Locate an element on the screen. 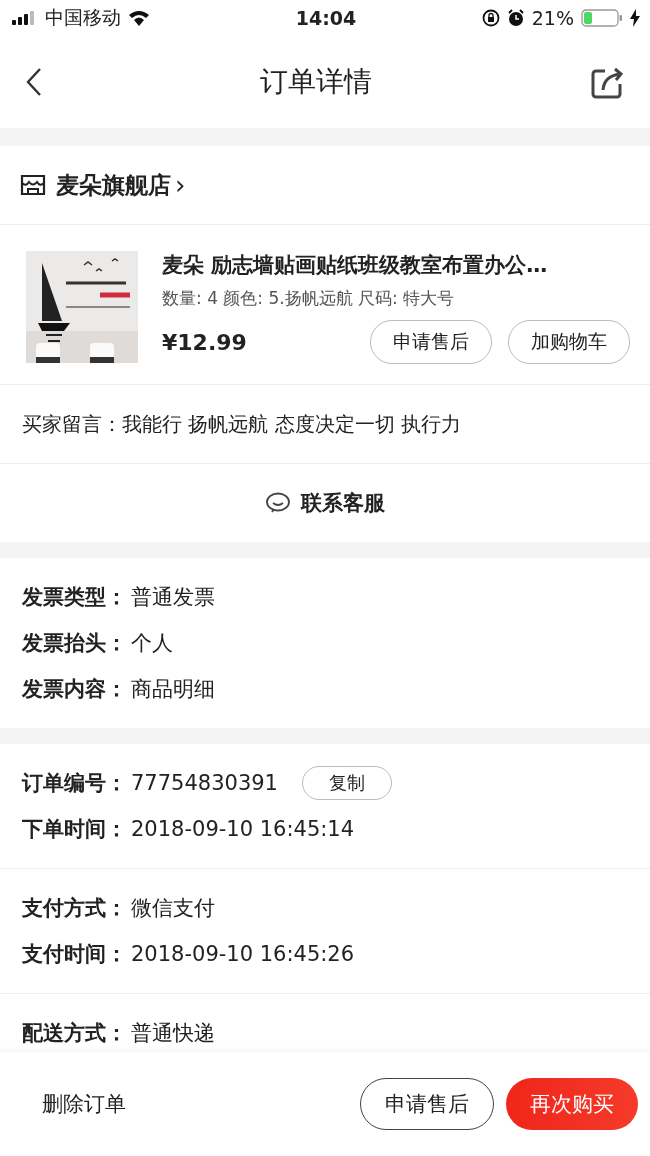 The height and width of the screenshot is (1156, 650). chat-icon is located at coordinates (278, 503).